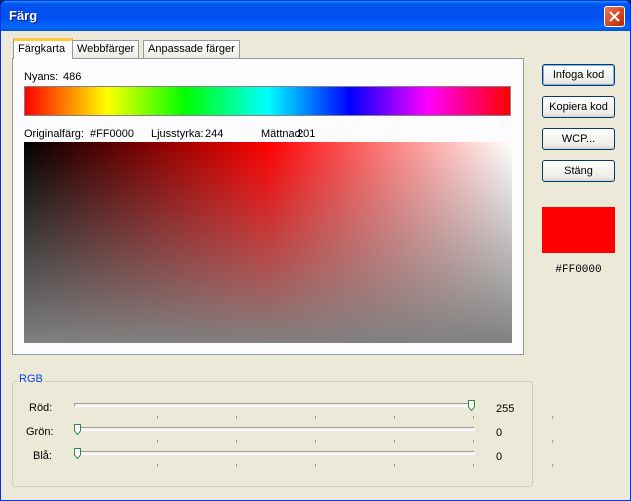  Describe the element at coordinates (274, 453) in the screenshot. I see `blue-slider-track` at that location.